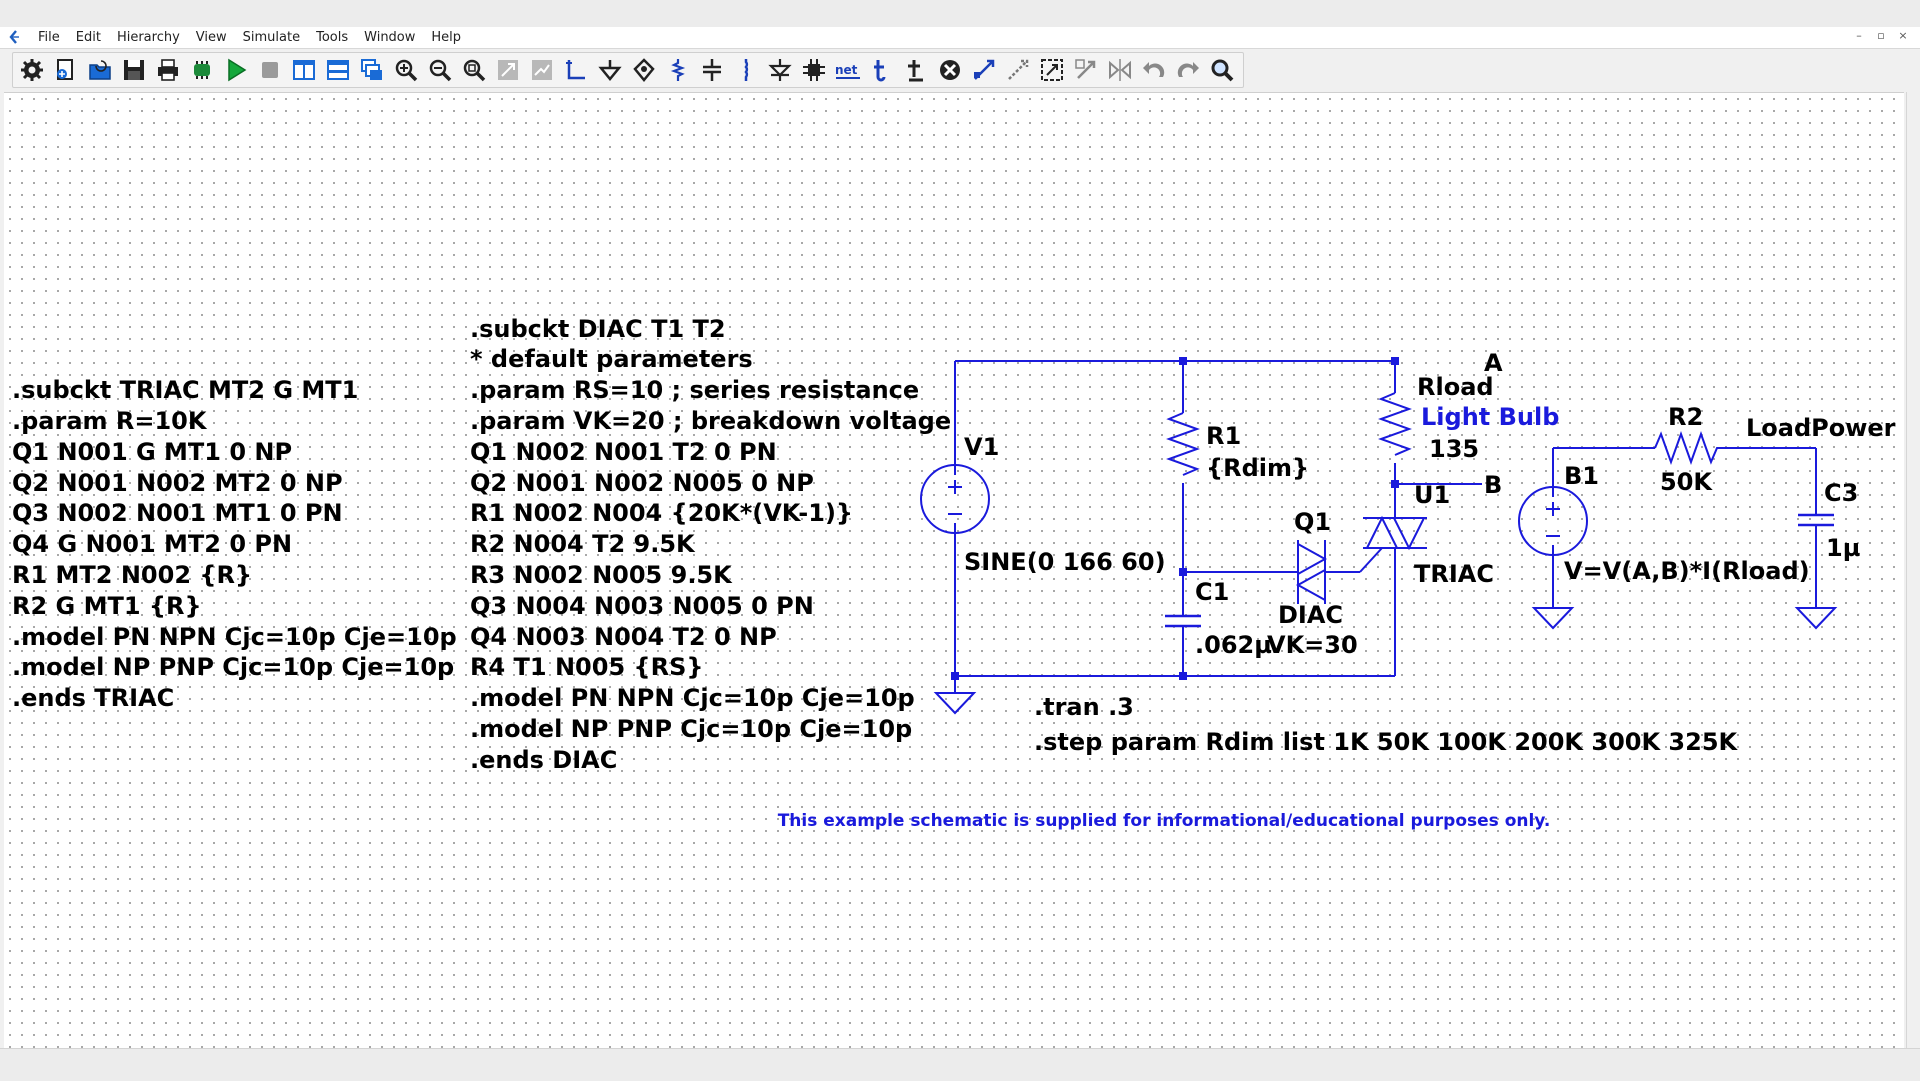 The image size is (1920, 1081). I want to click on u1-name: U1, so click(1432, 495).